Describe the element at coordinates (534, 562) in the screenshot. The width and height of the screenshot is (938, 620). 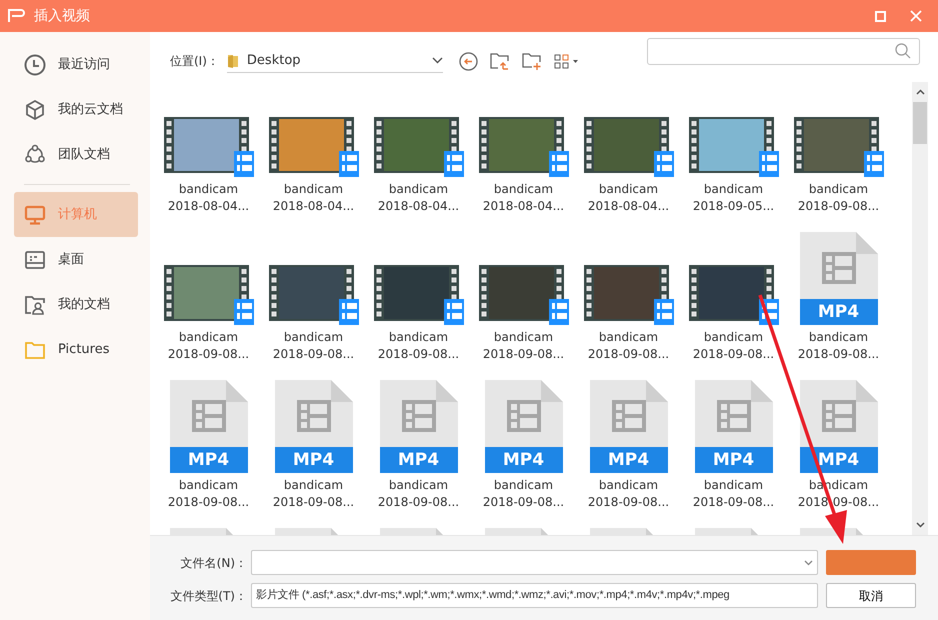
I see `filename-field` at that location.